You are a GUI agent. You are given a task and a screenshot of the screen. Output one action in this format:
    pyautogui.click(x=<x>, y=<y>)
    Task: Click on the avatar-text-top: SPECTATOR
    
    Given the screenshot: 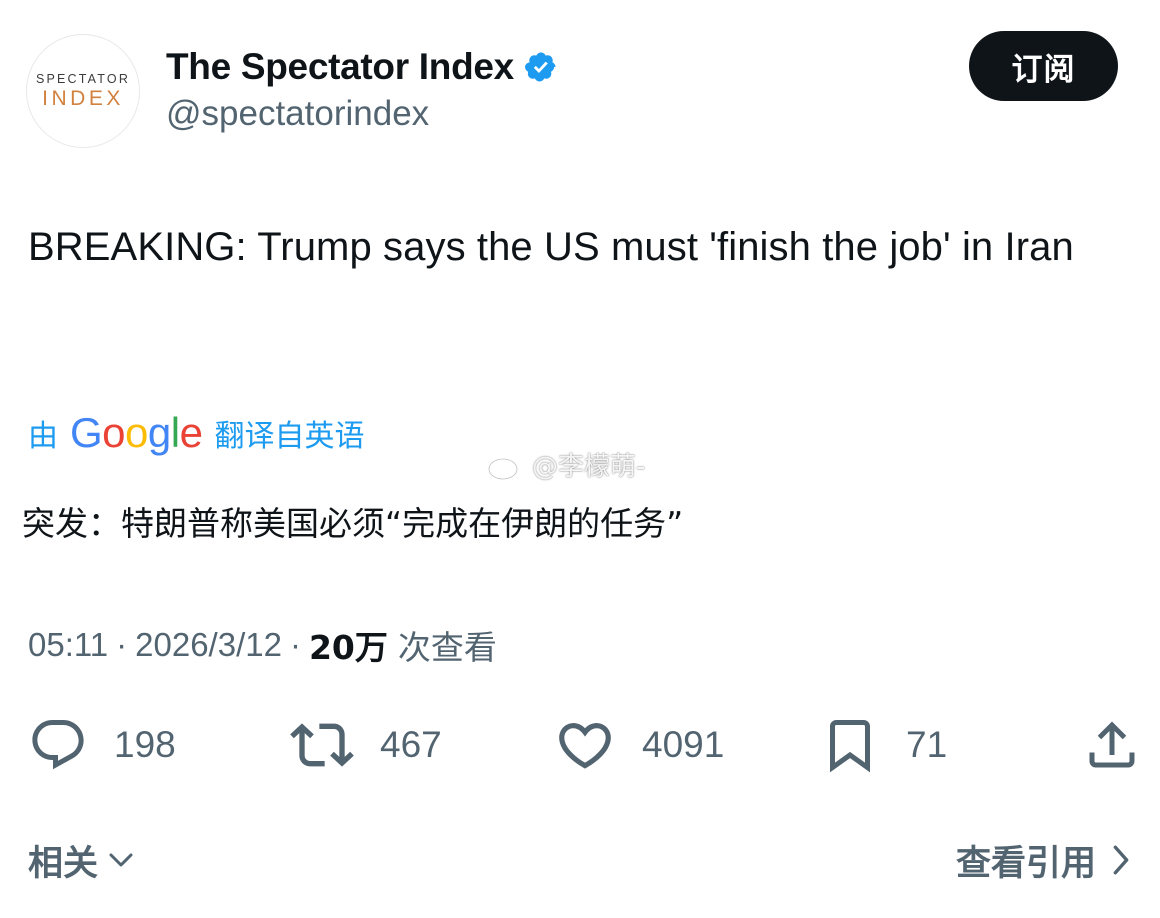 What is the action you would take?
    pyautogui.click(x=83, y=79)
    